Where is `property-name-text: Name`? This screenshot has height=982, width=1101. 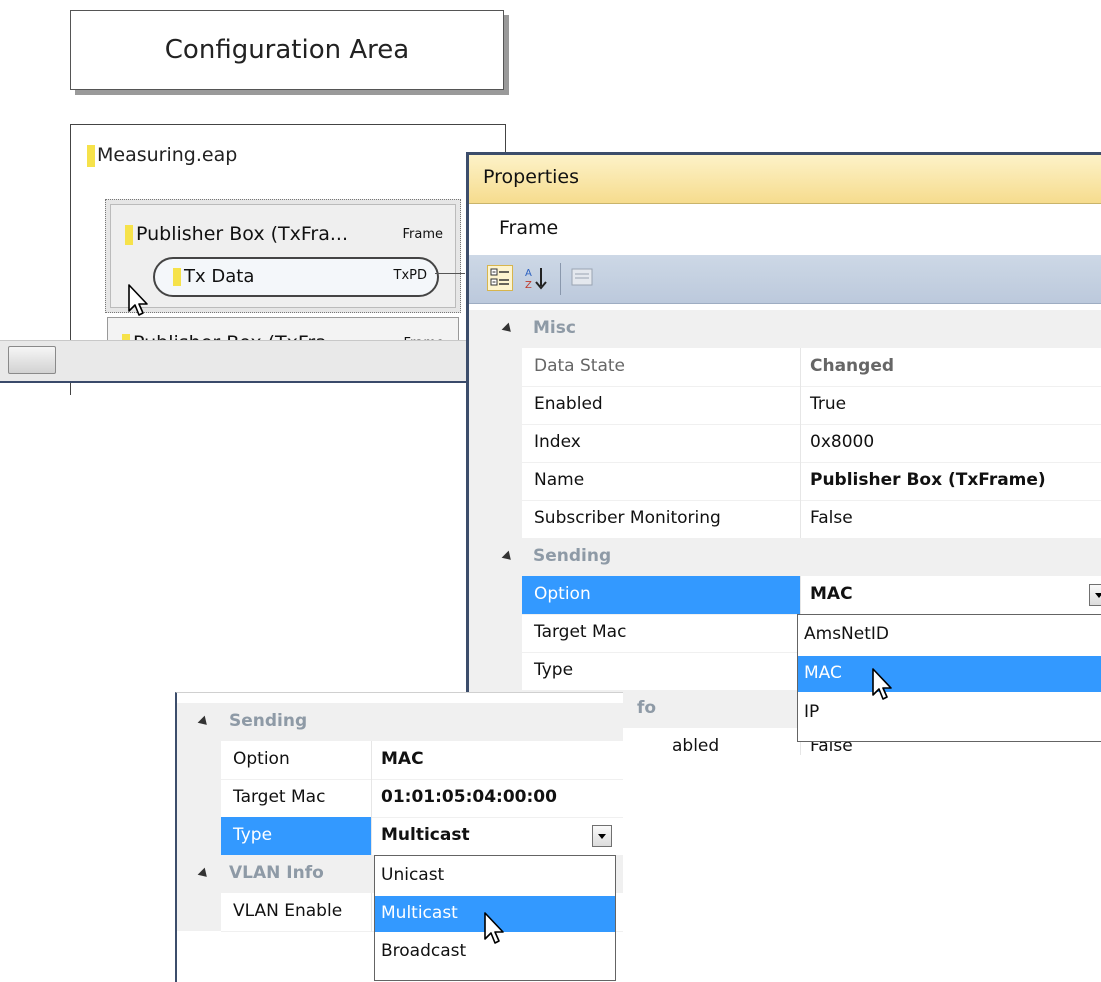 property-name-text: Name is located at coordinates (559, 480).